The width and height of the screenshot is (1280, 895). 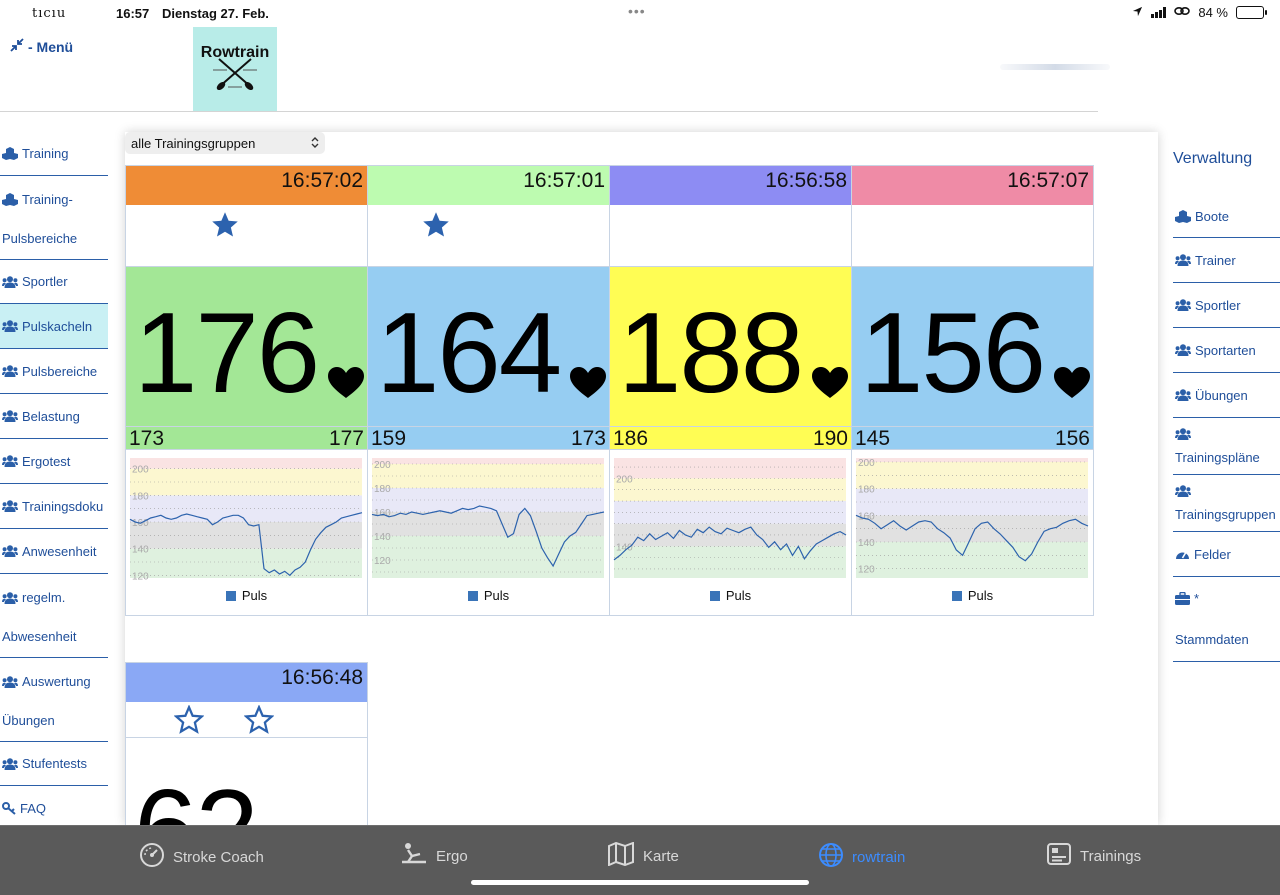 I want to click on pulse-tile: 16:57:07 156 145 156 120 140 160 180 200 Puls, so click(x=972, y=390).